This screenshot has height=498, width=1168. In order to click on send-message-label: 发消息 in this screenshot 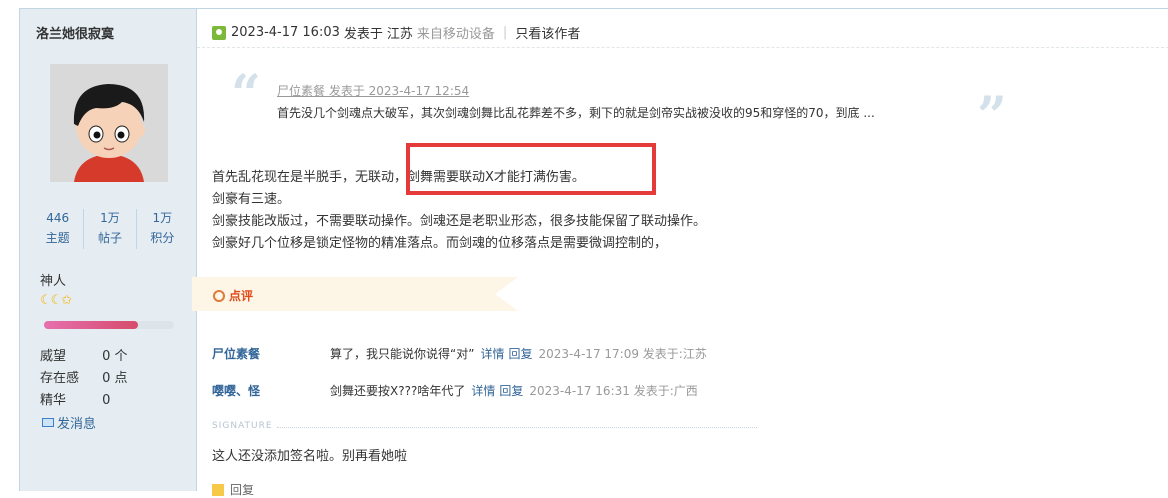, I will do `click(77, 424)`.